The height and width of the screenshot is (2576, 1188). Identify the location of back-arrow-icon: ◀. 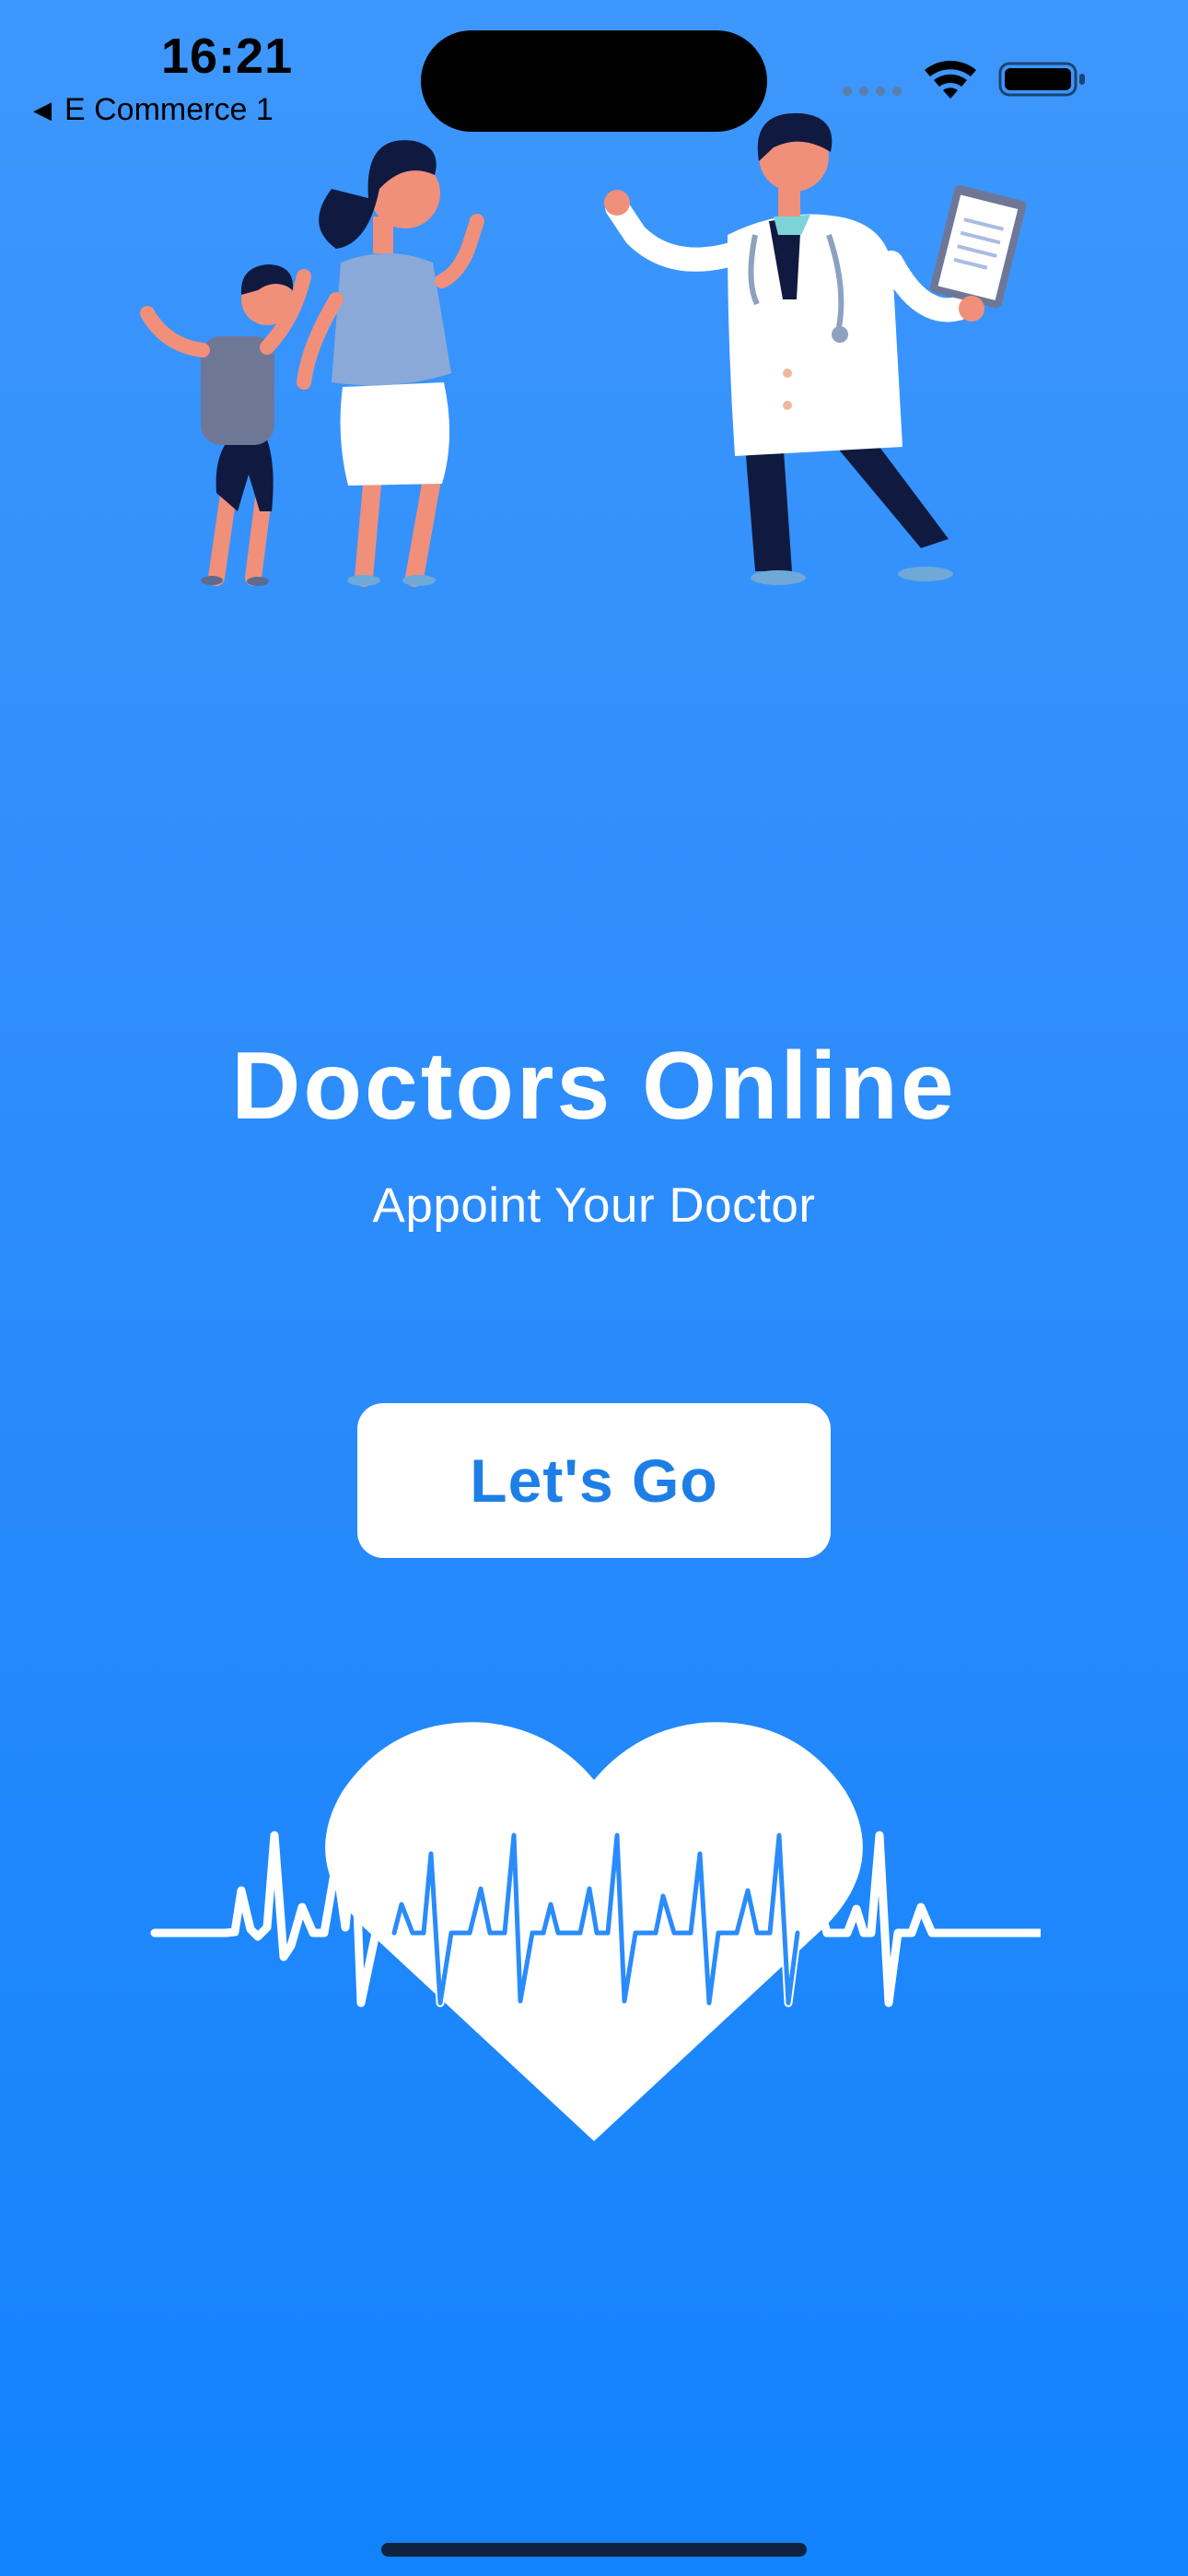
(42, 109).